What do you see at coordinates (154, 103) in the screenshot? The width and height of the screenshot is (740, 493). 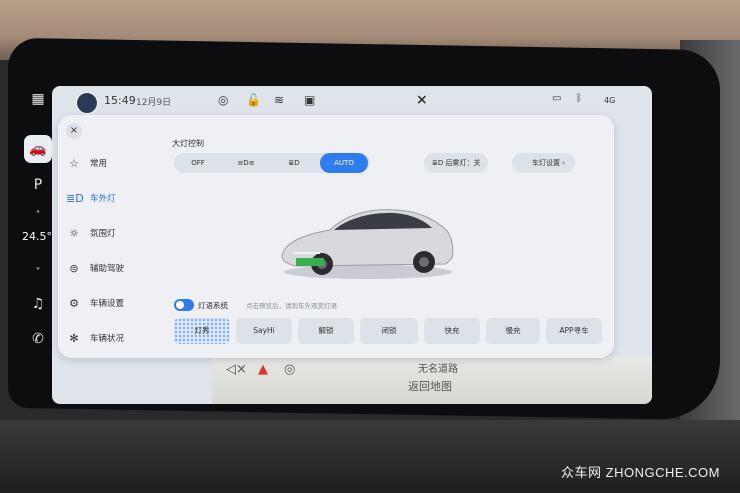 I see `clock-date: 12月9日` at bounding box center [154, 103].